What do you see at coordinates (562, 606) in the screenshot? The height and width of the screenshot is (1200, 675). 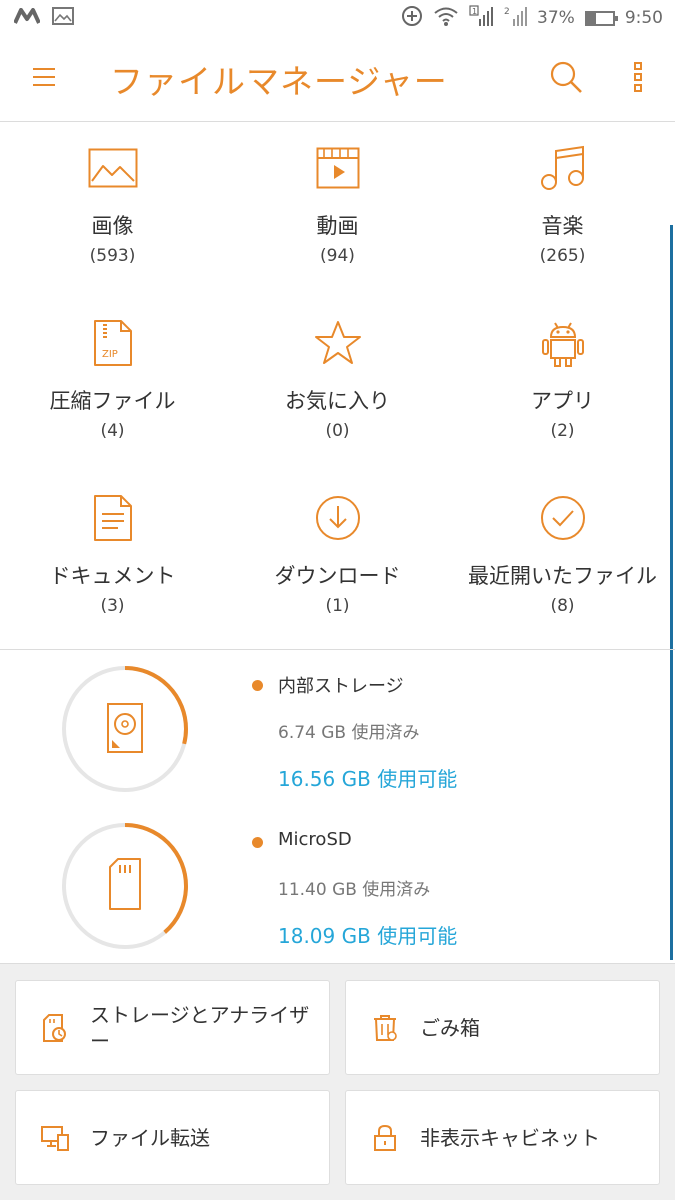 I see `category-count: (8)` at bounding box center [562, 606].